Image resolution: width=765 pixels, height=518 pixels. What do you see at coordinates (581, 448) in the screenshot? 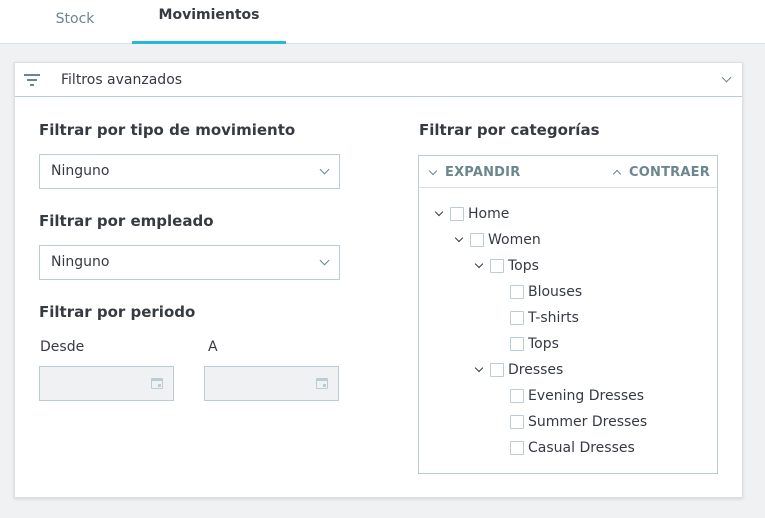
I see `tree-node-label: Casual Dresses` at bounding box center [581, 448].